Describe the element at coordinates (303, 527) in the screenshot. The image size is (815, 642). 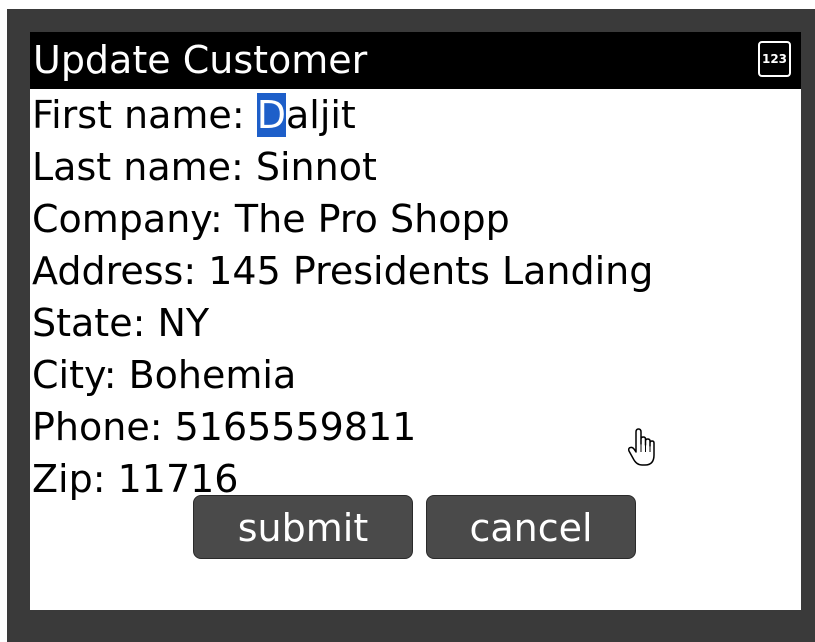
I see `submit-button: submit` at that location.